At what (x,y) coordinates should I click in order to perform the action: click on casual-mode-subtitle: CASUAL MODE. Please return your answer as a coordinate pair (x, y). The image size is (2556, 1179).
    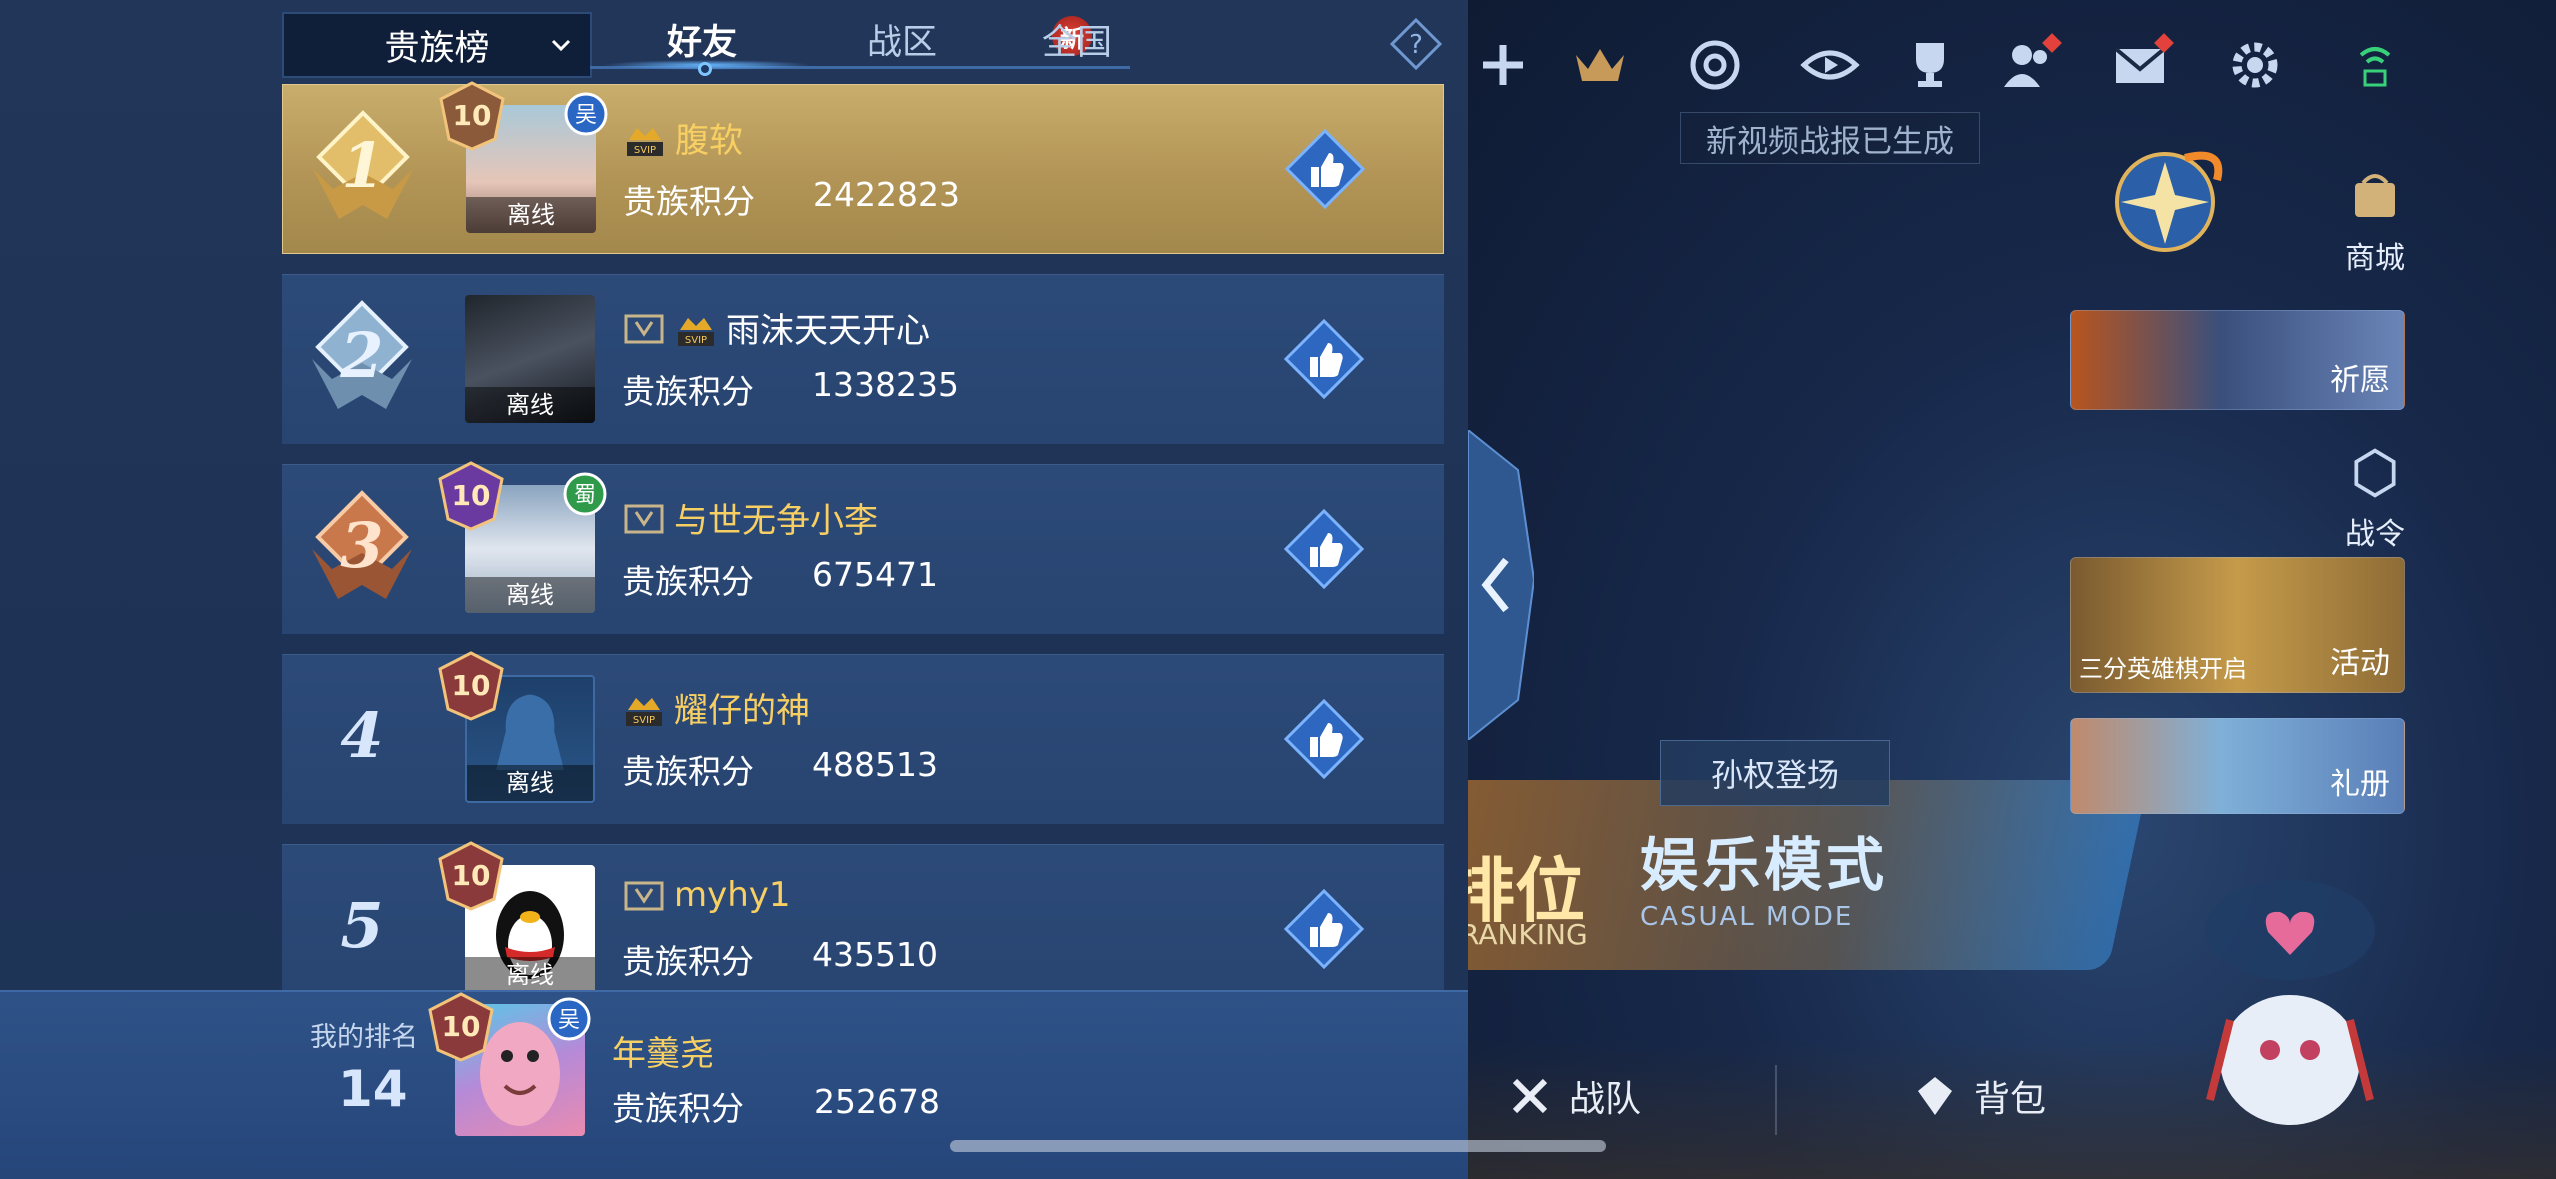
    Looking at the image, I should click on (1747, 917).